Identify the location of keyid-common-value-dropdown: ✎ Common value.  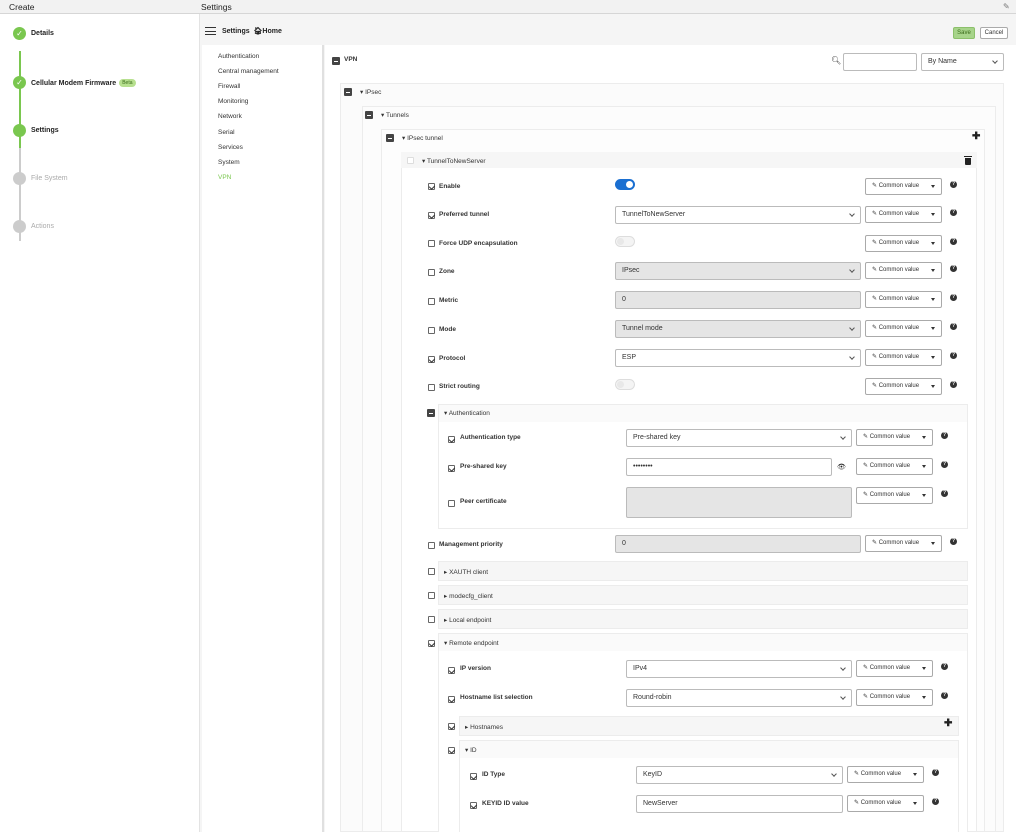
(885, 803).